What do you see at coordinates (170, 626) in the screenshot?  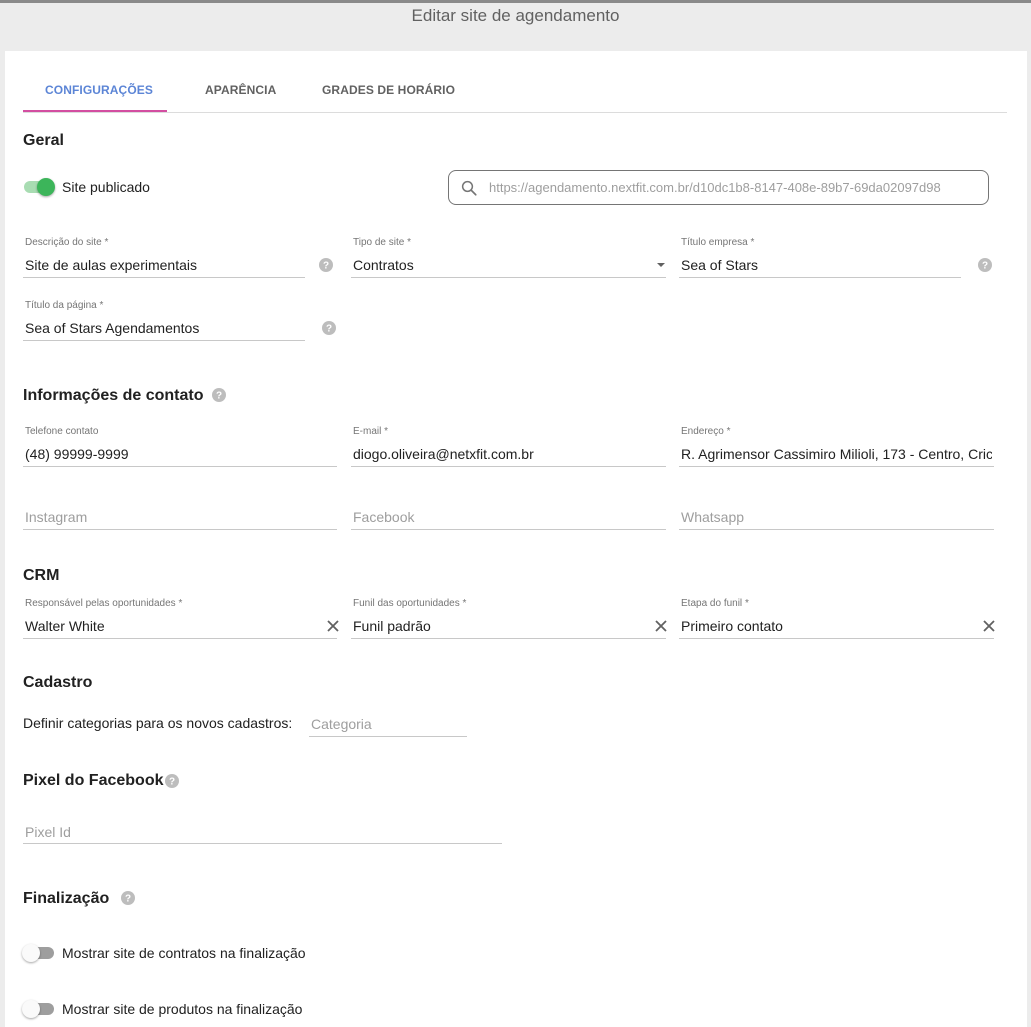 I see `crm-owner-select: Walter White` at bounding box center [170, 626].